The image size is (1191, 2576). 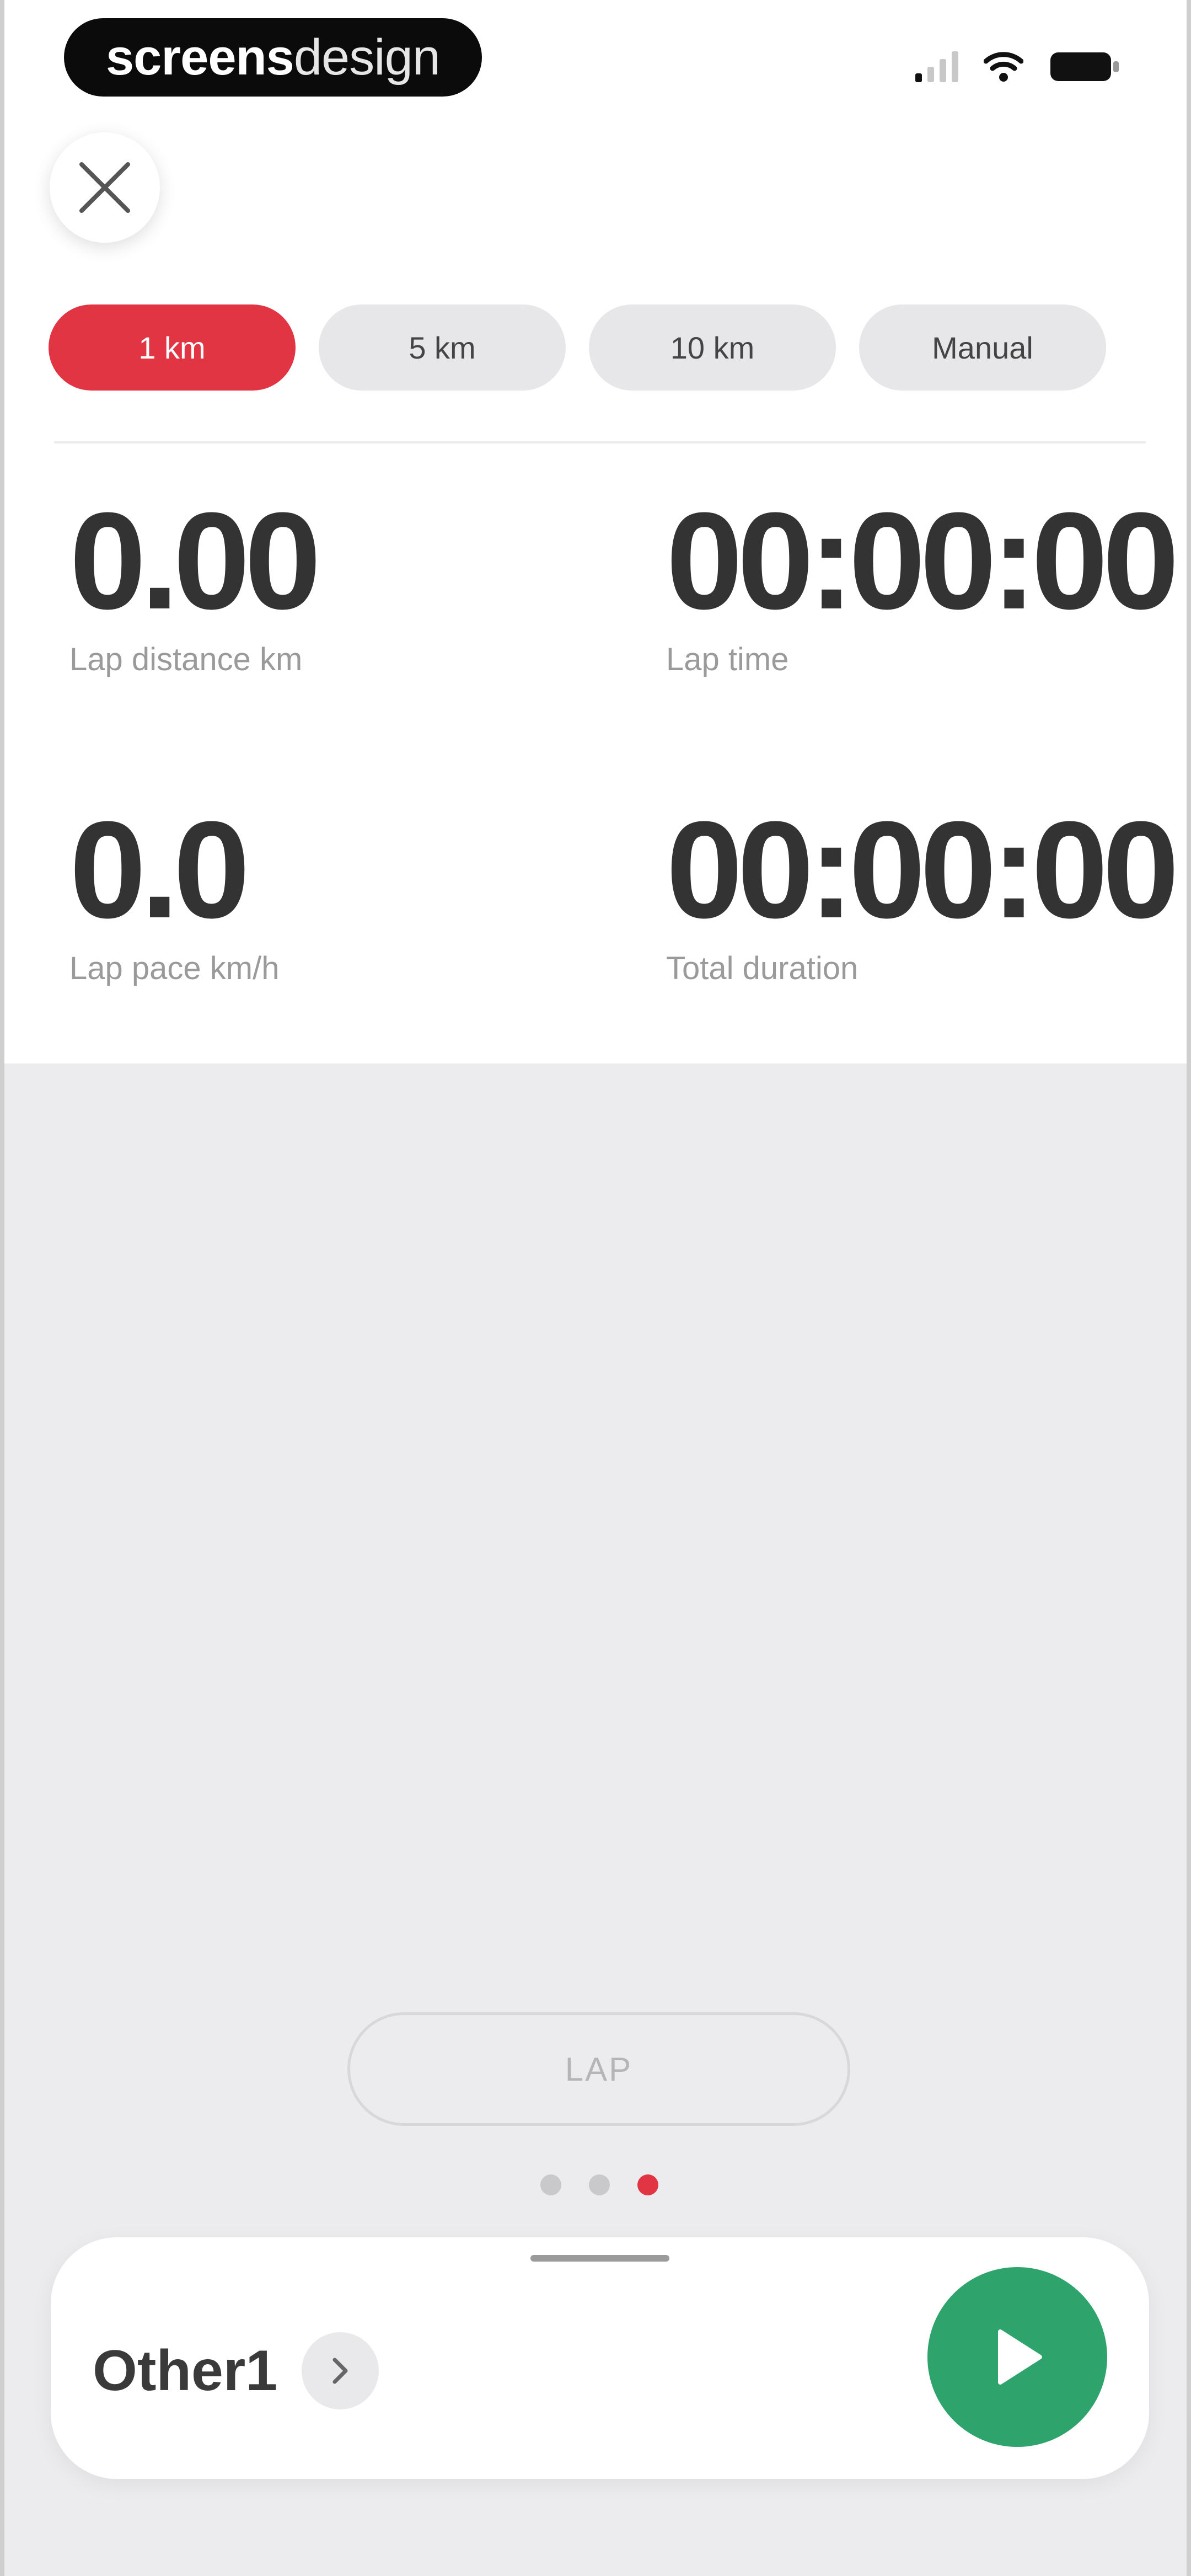 I want to click on activity-selector: Other1, so click(x=236, y=2370).